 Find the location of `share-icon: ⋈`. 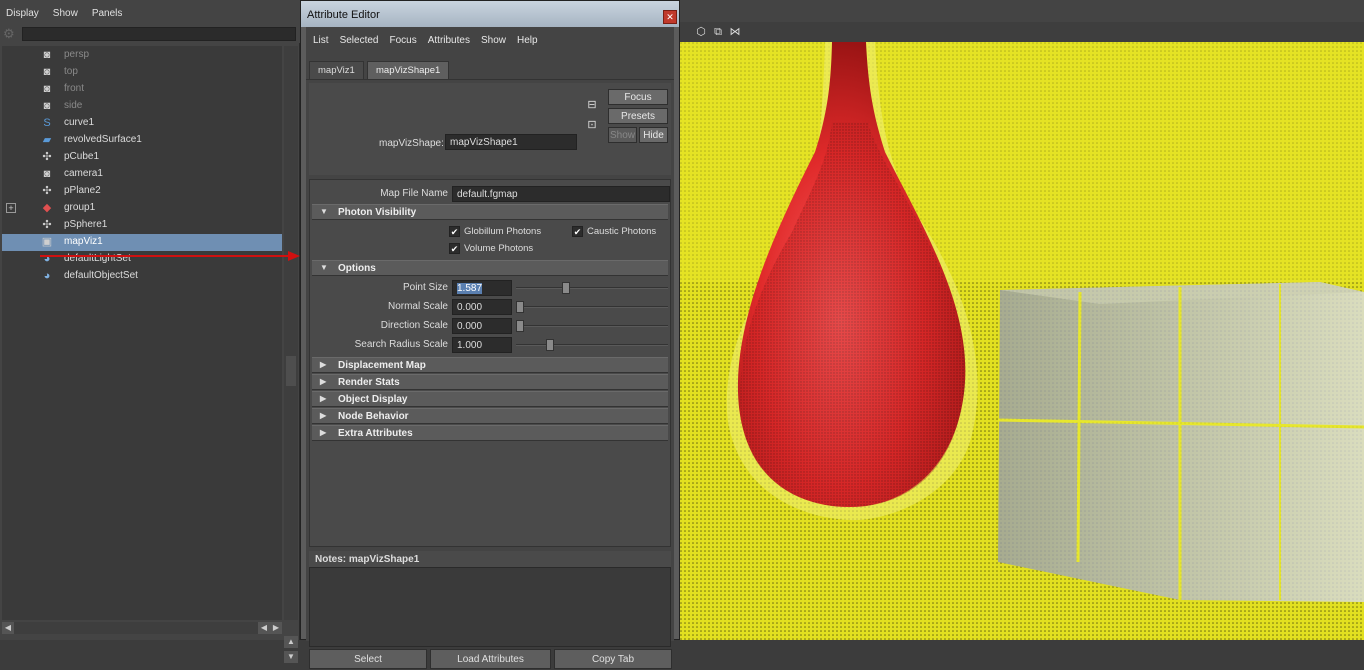

share-icon: ⋈ is located at coordinates (735, 32).